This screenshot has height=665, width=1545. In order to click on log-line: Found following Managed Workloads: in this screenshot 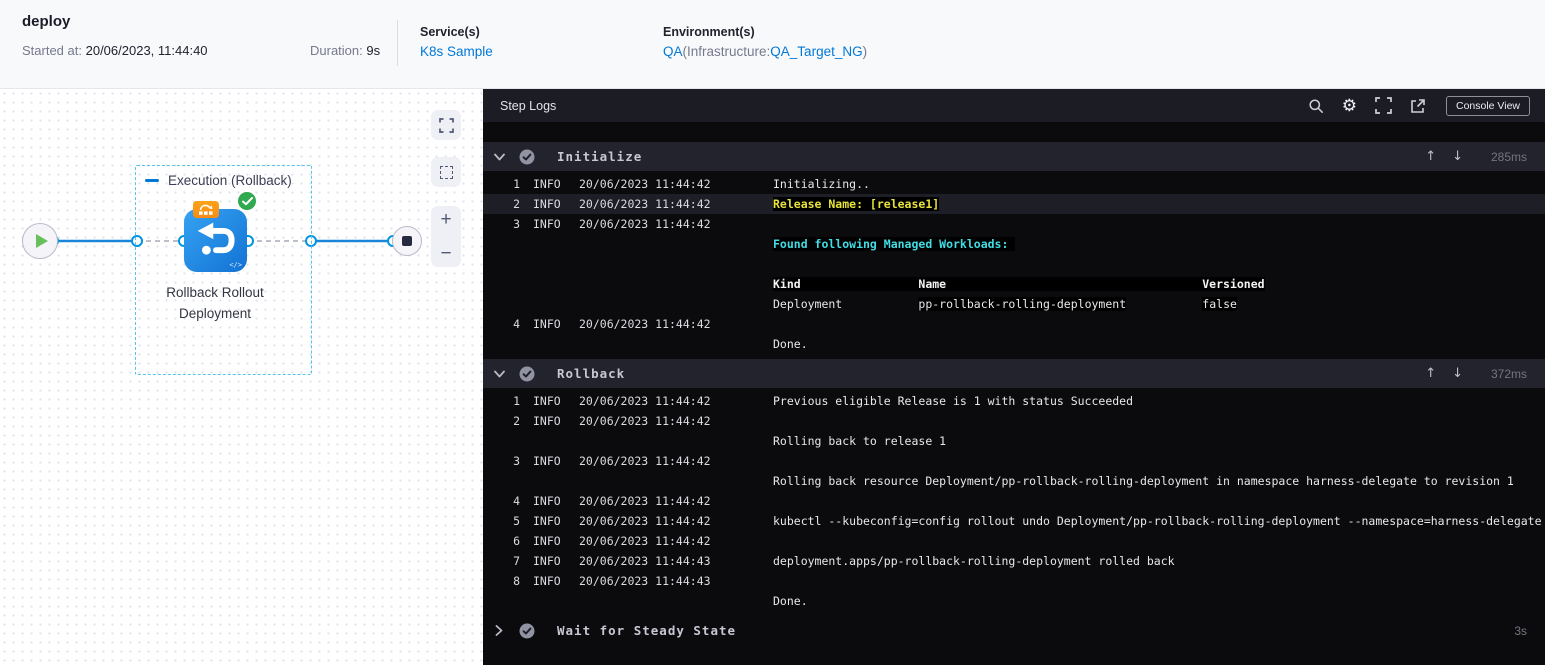, I will do `click(1014, 244)`.